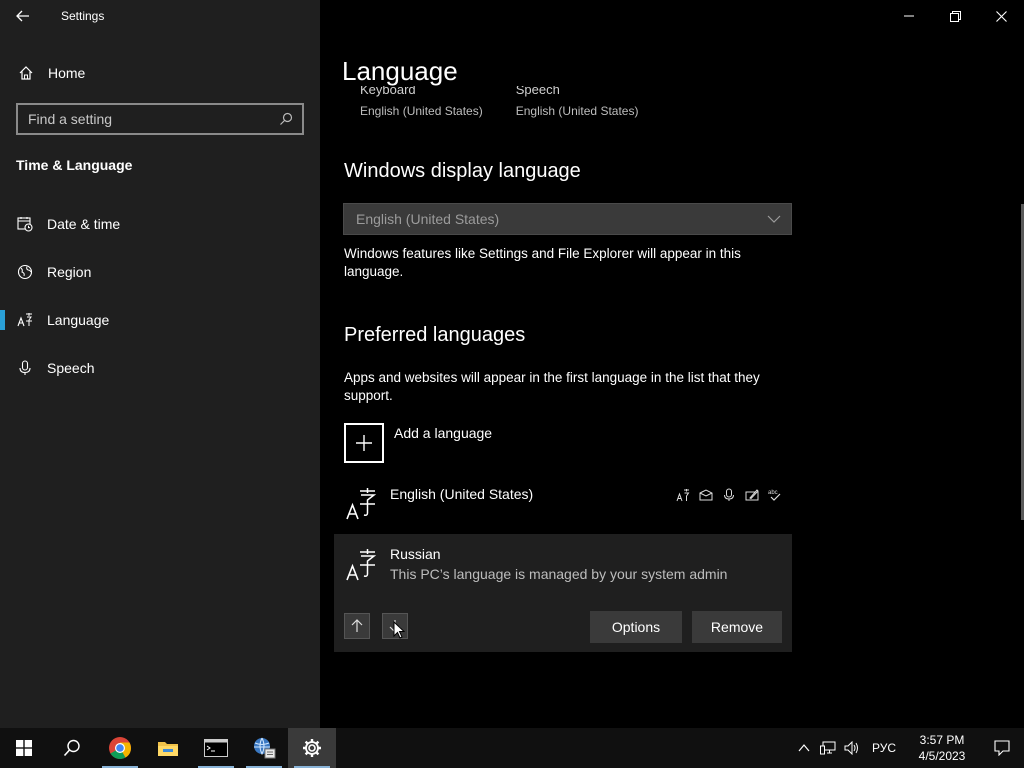 The width and height of the screenshot is (1024, 768). Describe the element at coordinates (26, 73) in the screenshot. I see `home-icon` at that location.